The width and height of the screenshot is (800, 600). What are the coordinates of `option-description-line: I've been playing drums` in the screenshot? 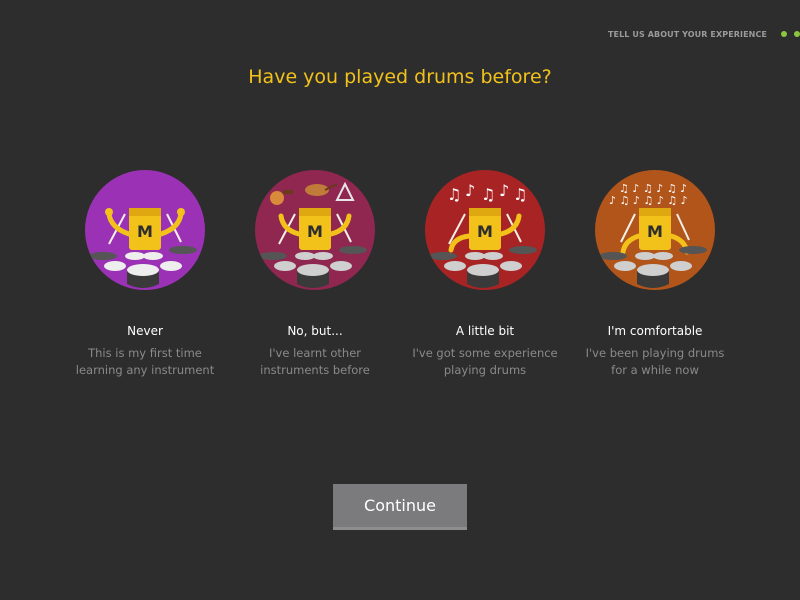 It's located at (655, 353).